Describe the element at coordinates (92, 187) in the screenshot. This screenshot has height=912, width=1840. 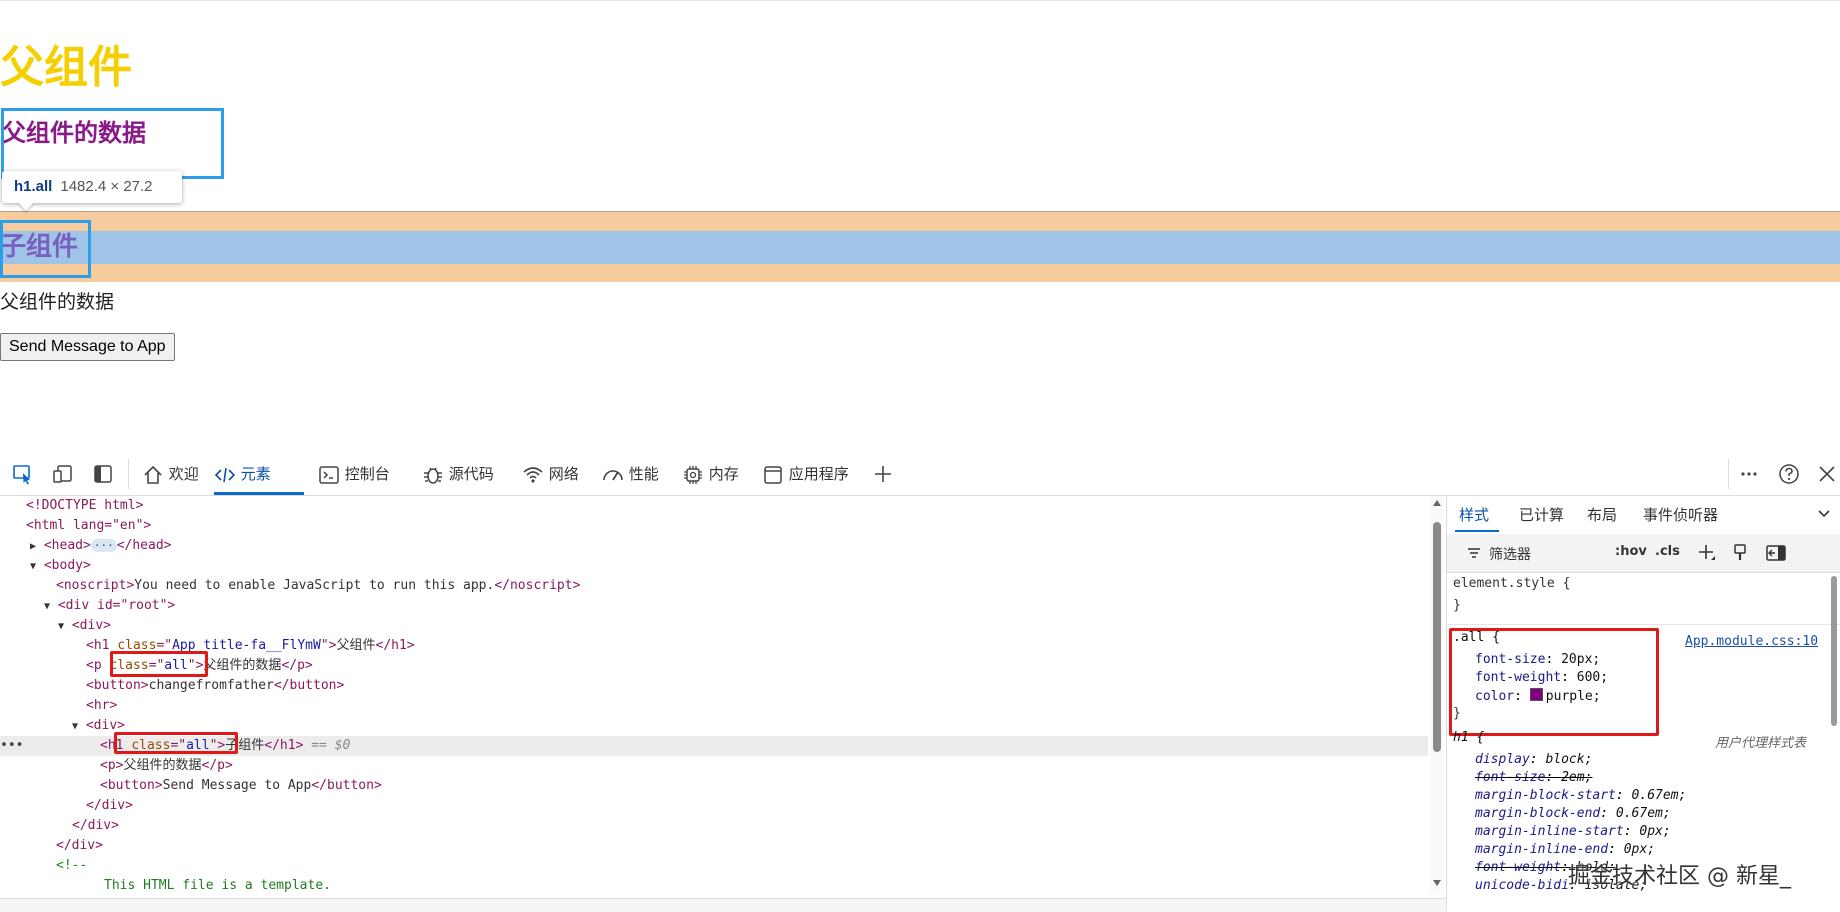
I see `inspect-tooltip: h1.all 1482.4 × 27.2` at that location.